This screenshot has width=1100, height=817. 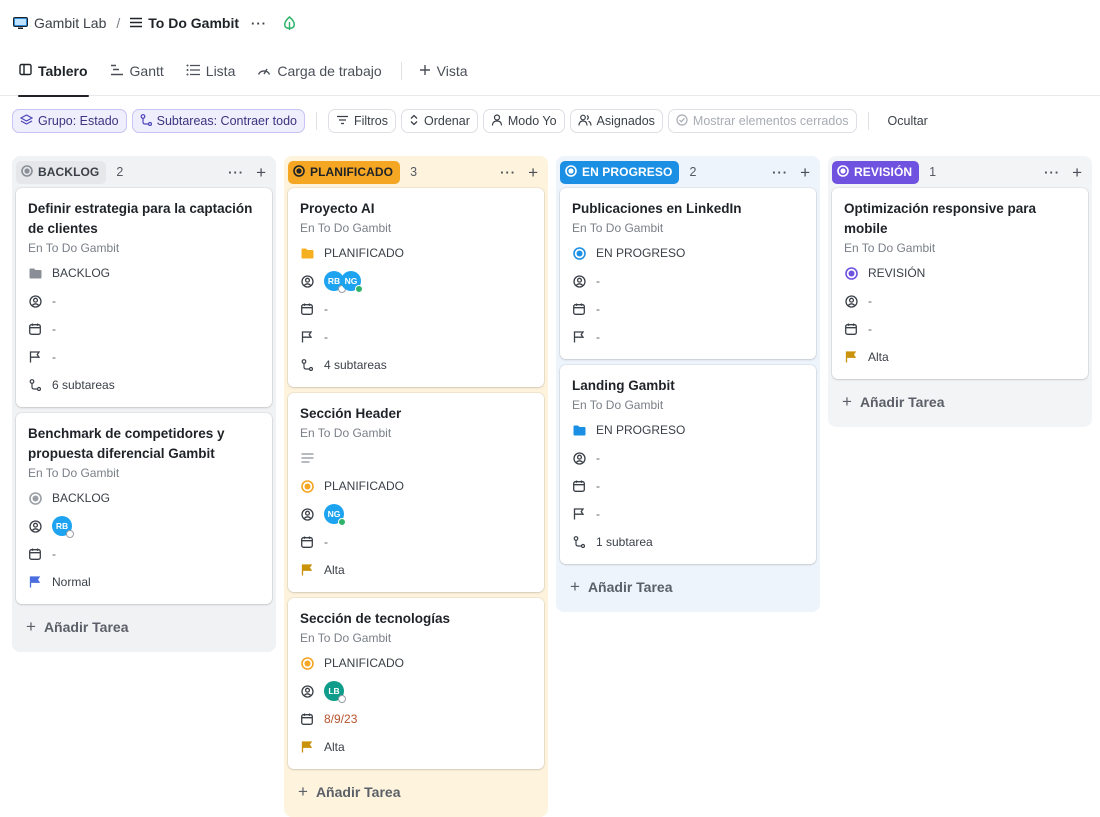 What do you see at coordinates (375, 618) in the screenshot?
I see `card-title: Sección de tecnologías` at bounding box center [375, 618].